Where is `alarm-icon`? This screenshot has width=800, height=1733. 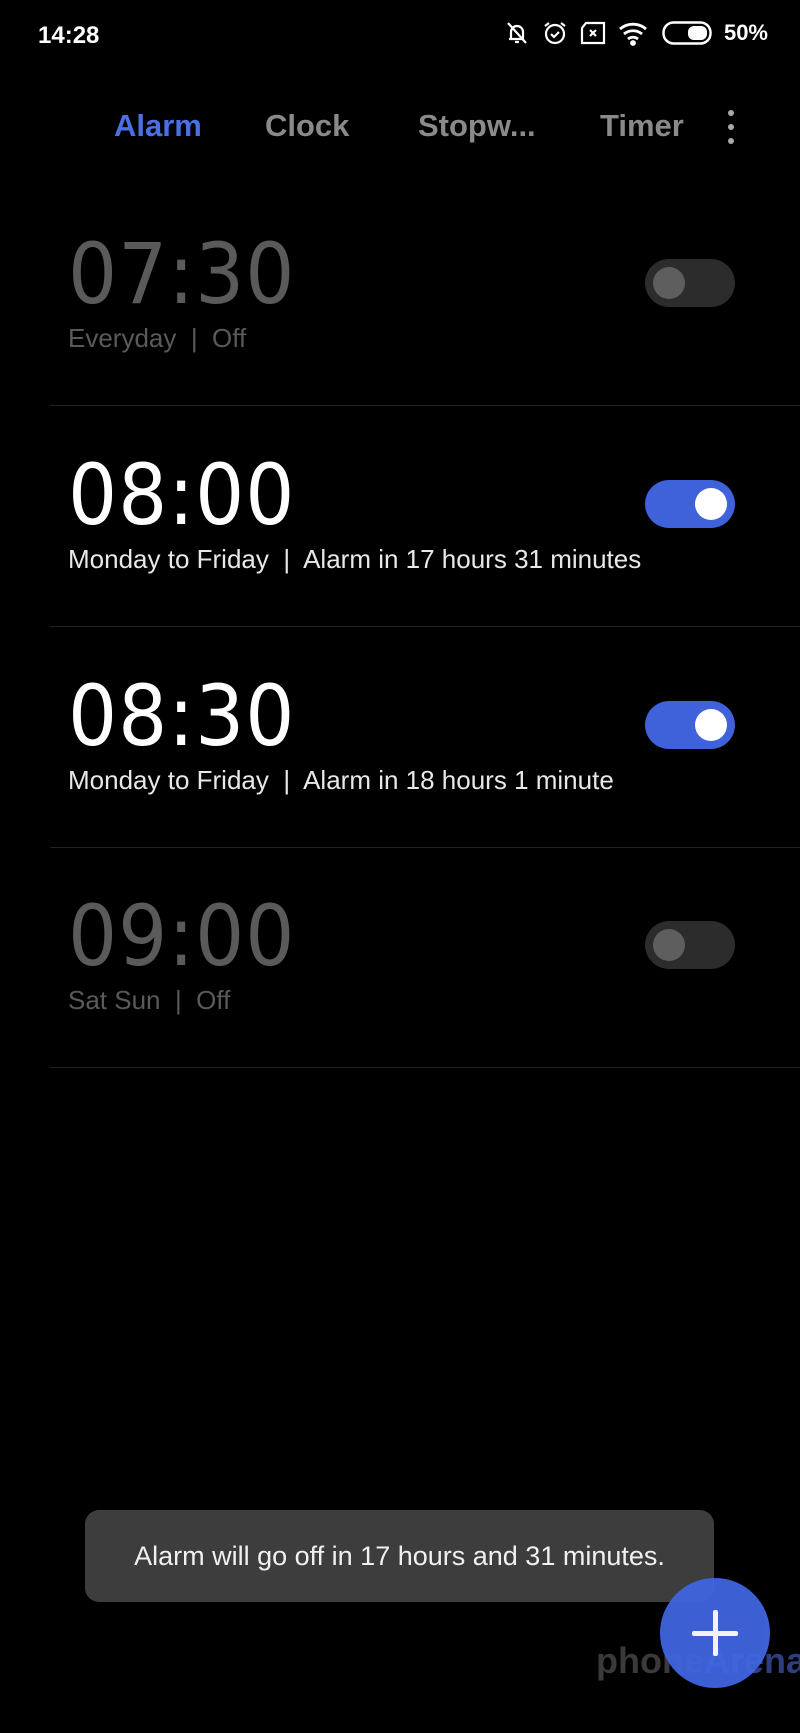
alarm-icon is located at coordinates (555, 33).